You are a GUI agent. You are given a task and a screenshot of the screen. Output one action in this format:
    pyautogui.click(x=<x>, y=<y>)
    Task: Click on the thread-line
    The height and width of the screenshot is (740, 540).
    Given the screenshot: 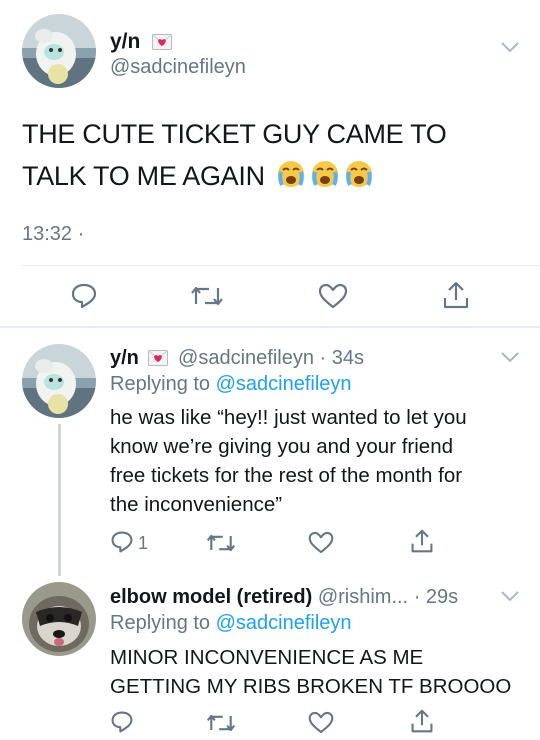 What is the action you would take?
    pyautogui.click(x=59, y=500)
    